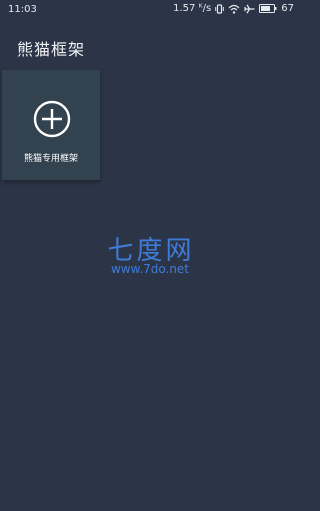  I want to click on wifi-icon, so click(234, 9).